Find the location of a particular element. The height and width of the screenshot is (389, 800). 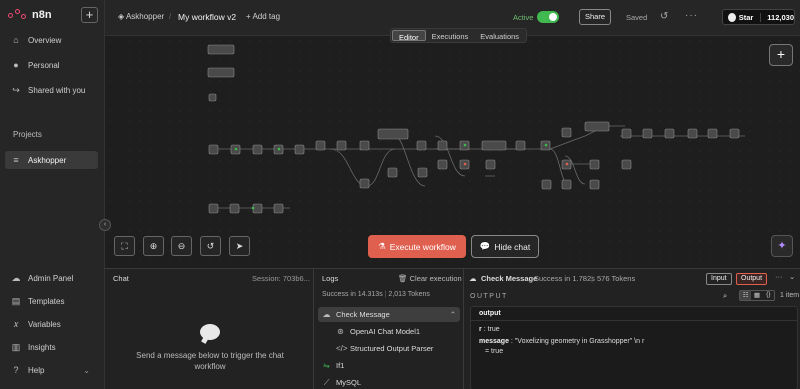

chat-title: Chat is located at coordinates (121, 278).